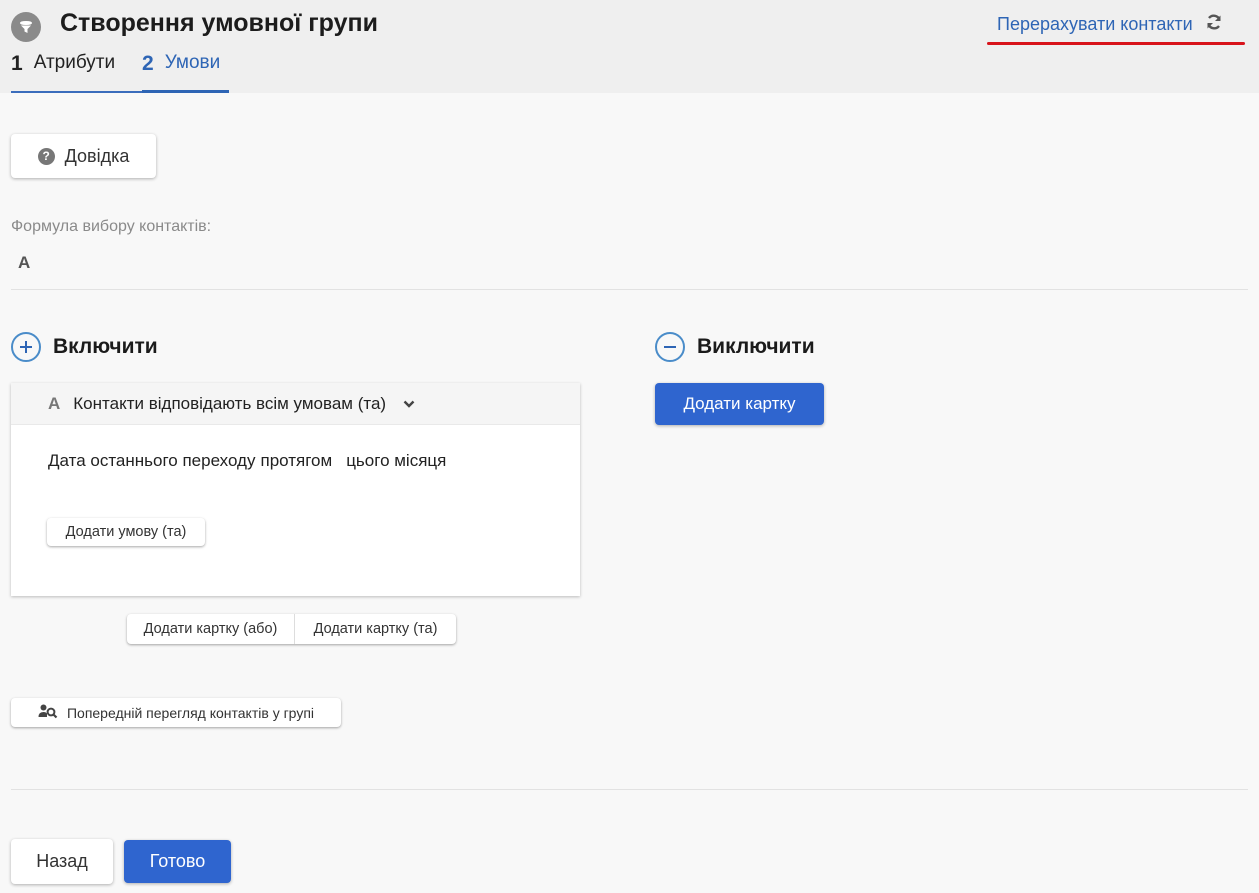  Describe the element at coordinates (148, 63) in the screenshot. I see `step-number: 2` at that location.